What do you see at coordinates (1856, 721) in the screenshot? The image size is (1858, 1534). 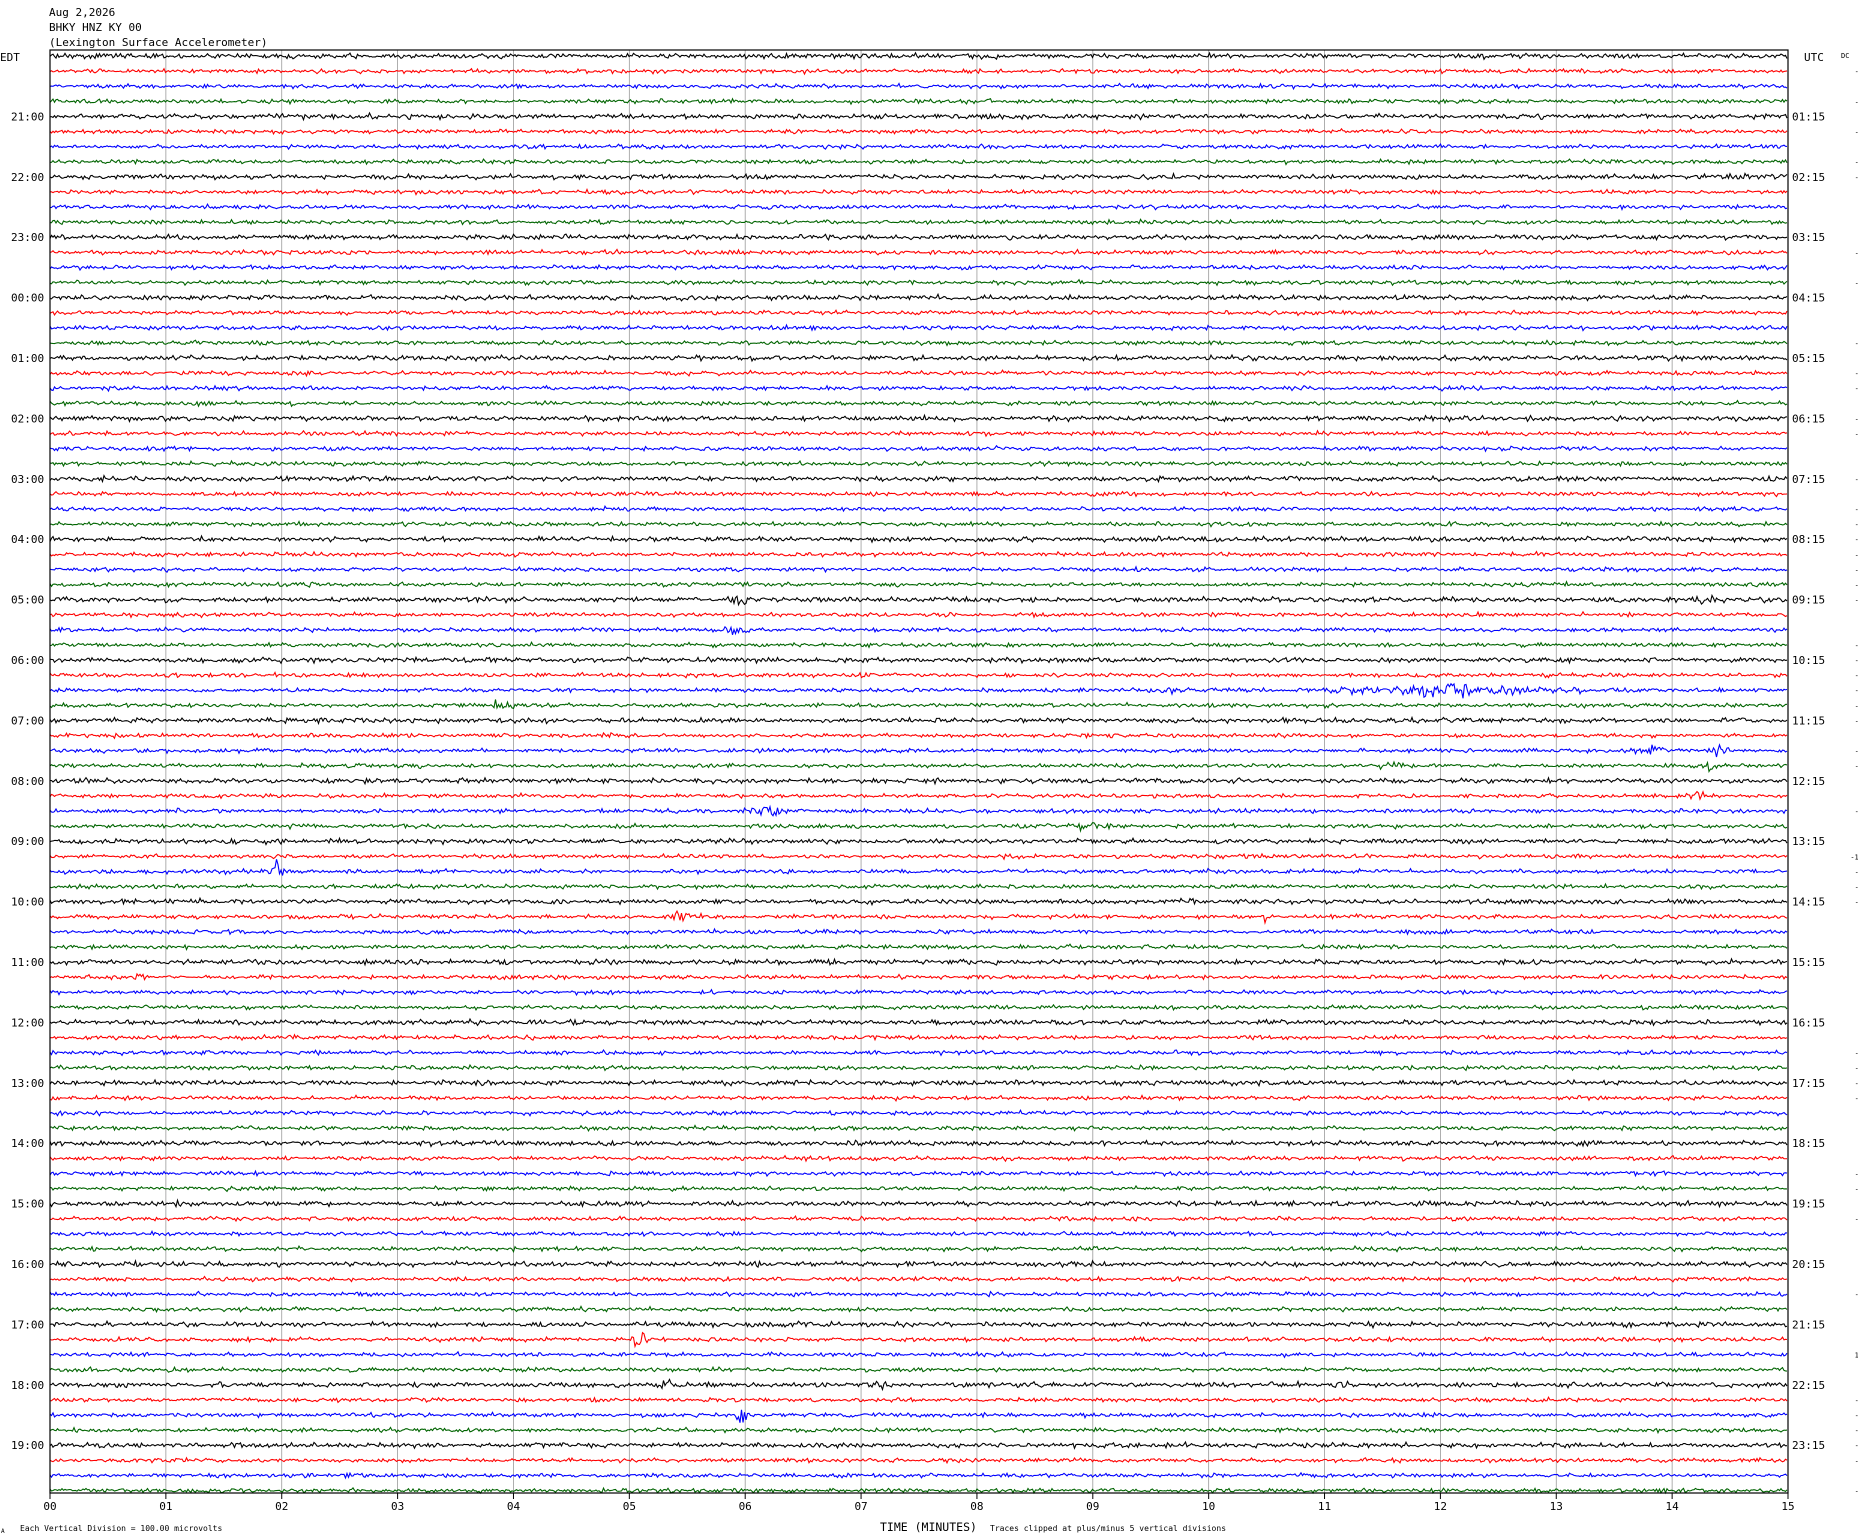 I see `dc-offset-row-44: -5` at bounding box center [1856, 721].